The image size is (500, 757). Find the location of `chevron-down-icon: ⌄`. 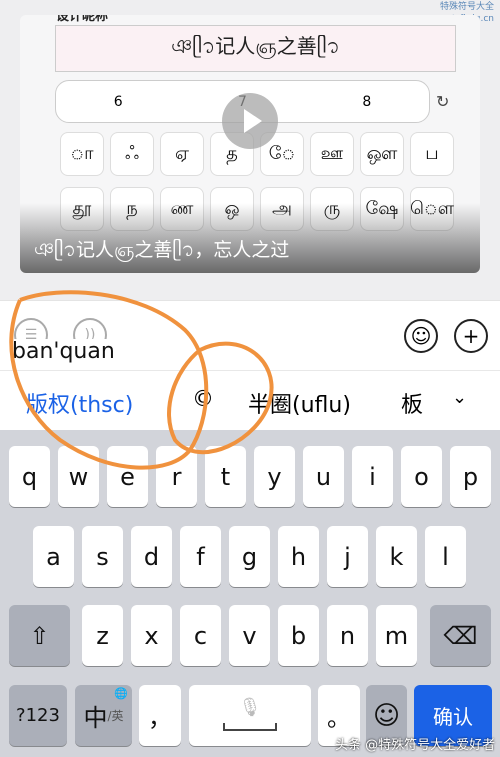

chevron-down-icon: ⌄ is located at coordinates (459, 397).